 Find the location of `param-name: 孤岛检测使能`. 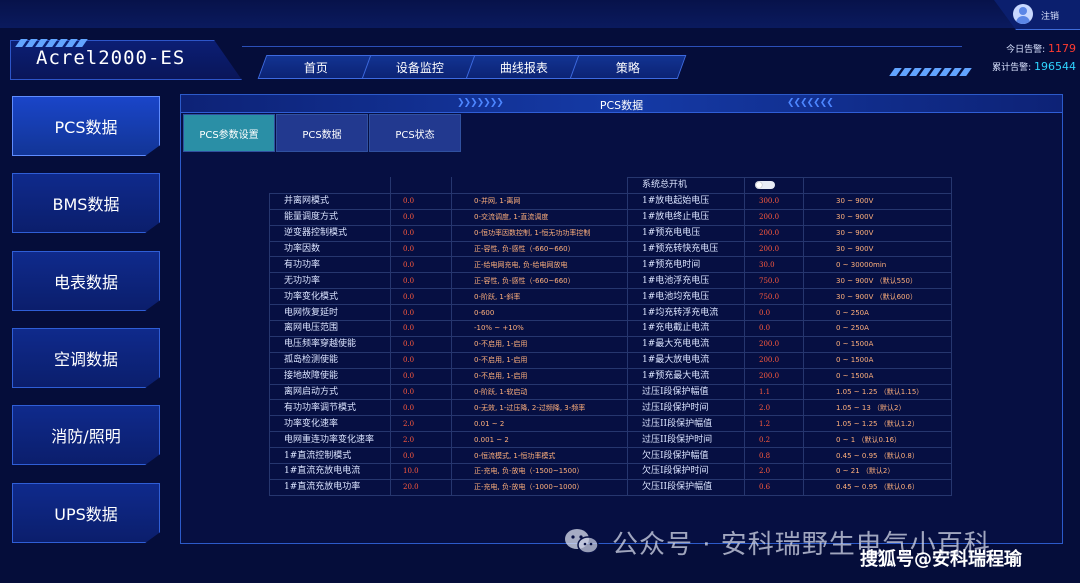

param-name: 孤岛检测使能 is located at coordinates (330, 360).